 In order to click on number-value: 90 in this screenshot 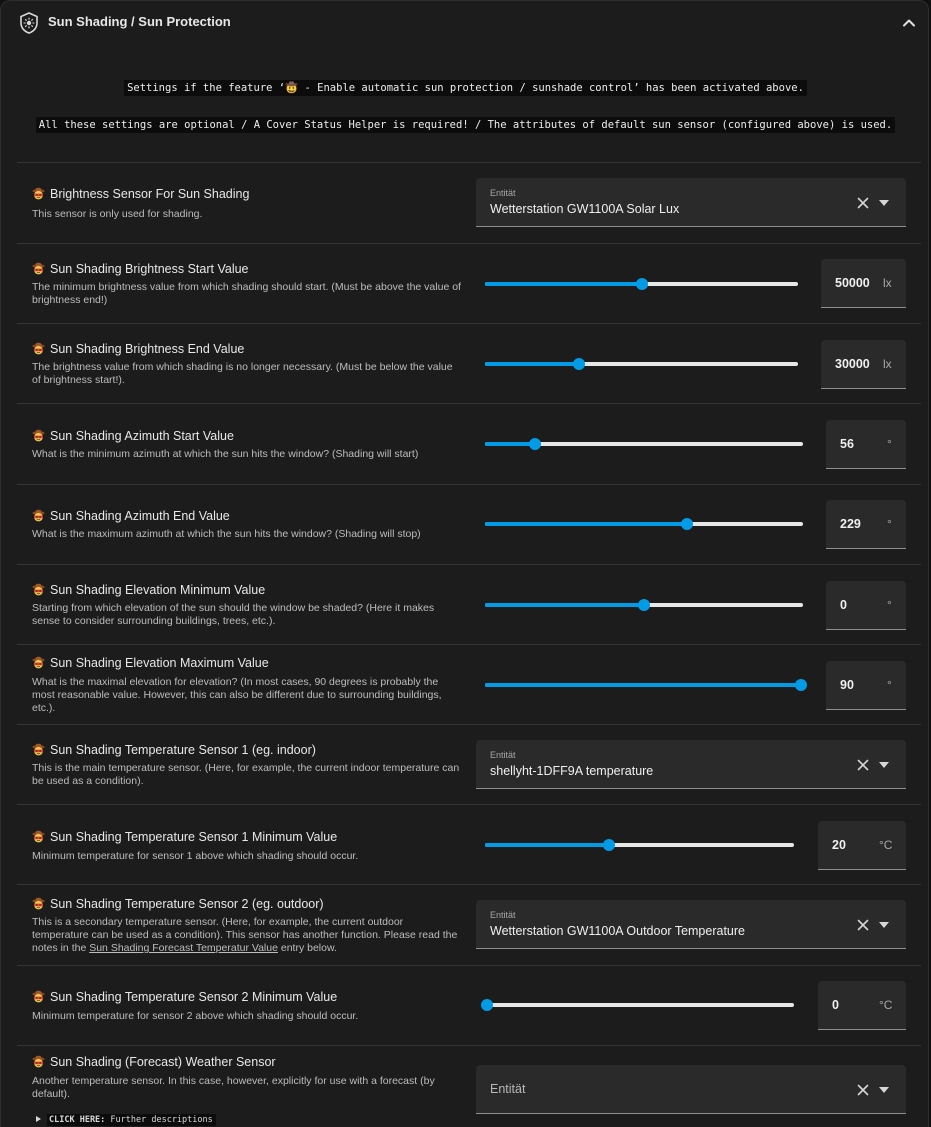, I will do `click(847, 685)`.